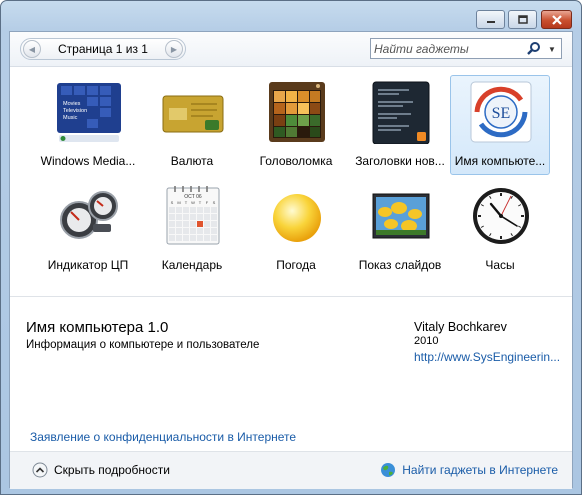  I want to click on gadget-tile-clock: Часы, so click(500, 229).